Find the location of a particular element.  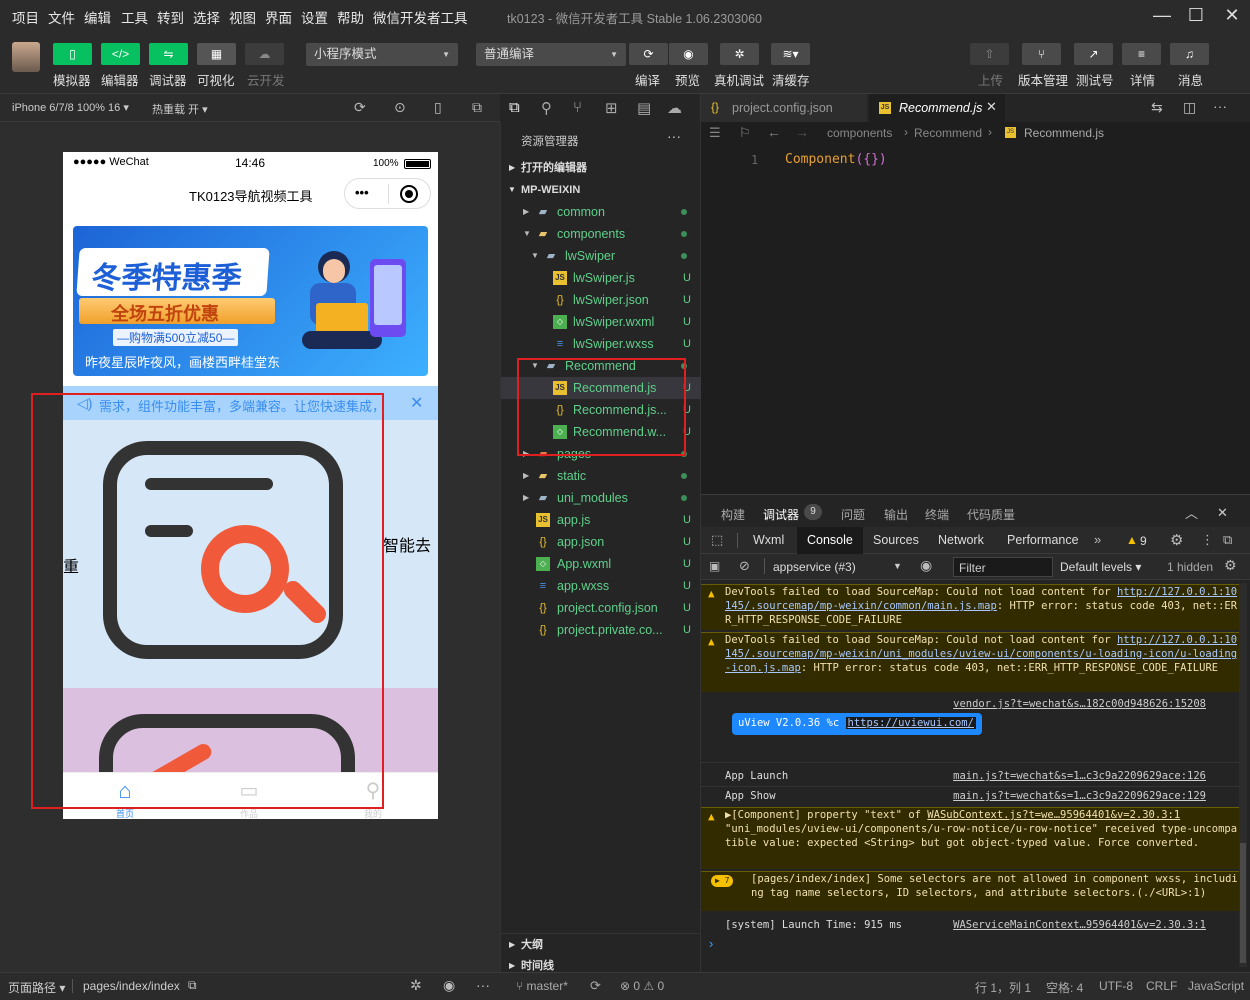

devtab-sources: Sources is located at coordinates (896, 540).